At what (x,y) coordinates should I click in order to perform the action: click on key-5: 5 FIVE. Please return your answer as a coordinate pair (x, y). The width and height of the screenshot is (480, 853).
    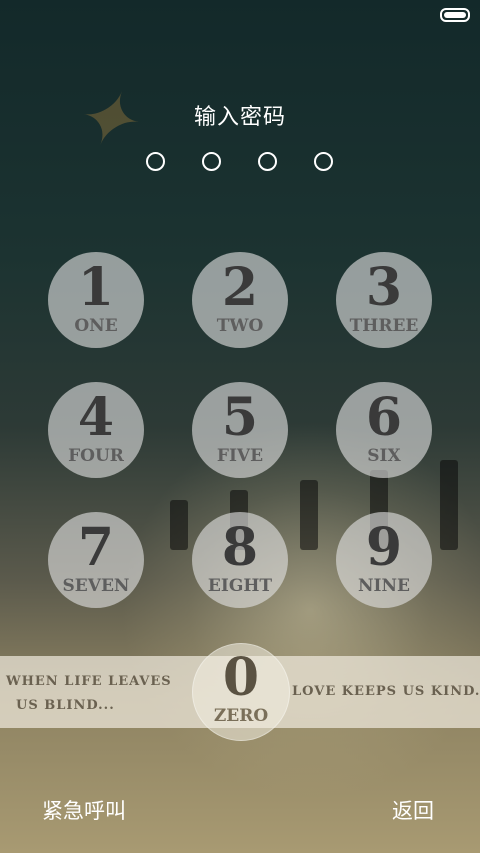
    Looking at the image, I should click on (240, 430).